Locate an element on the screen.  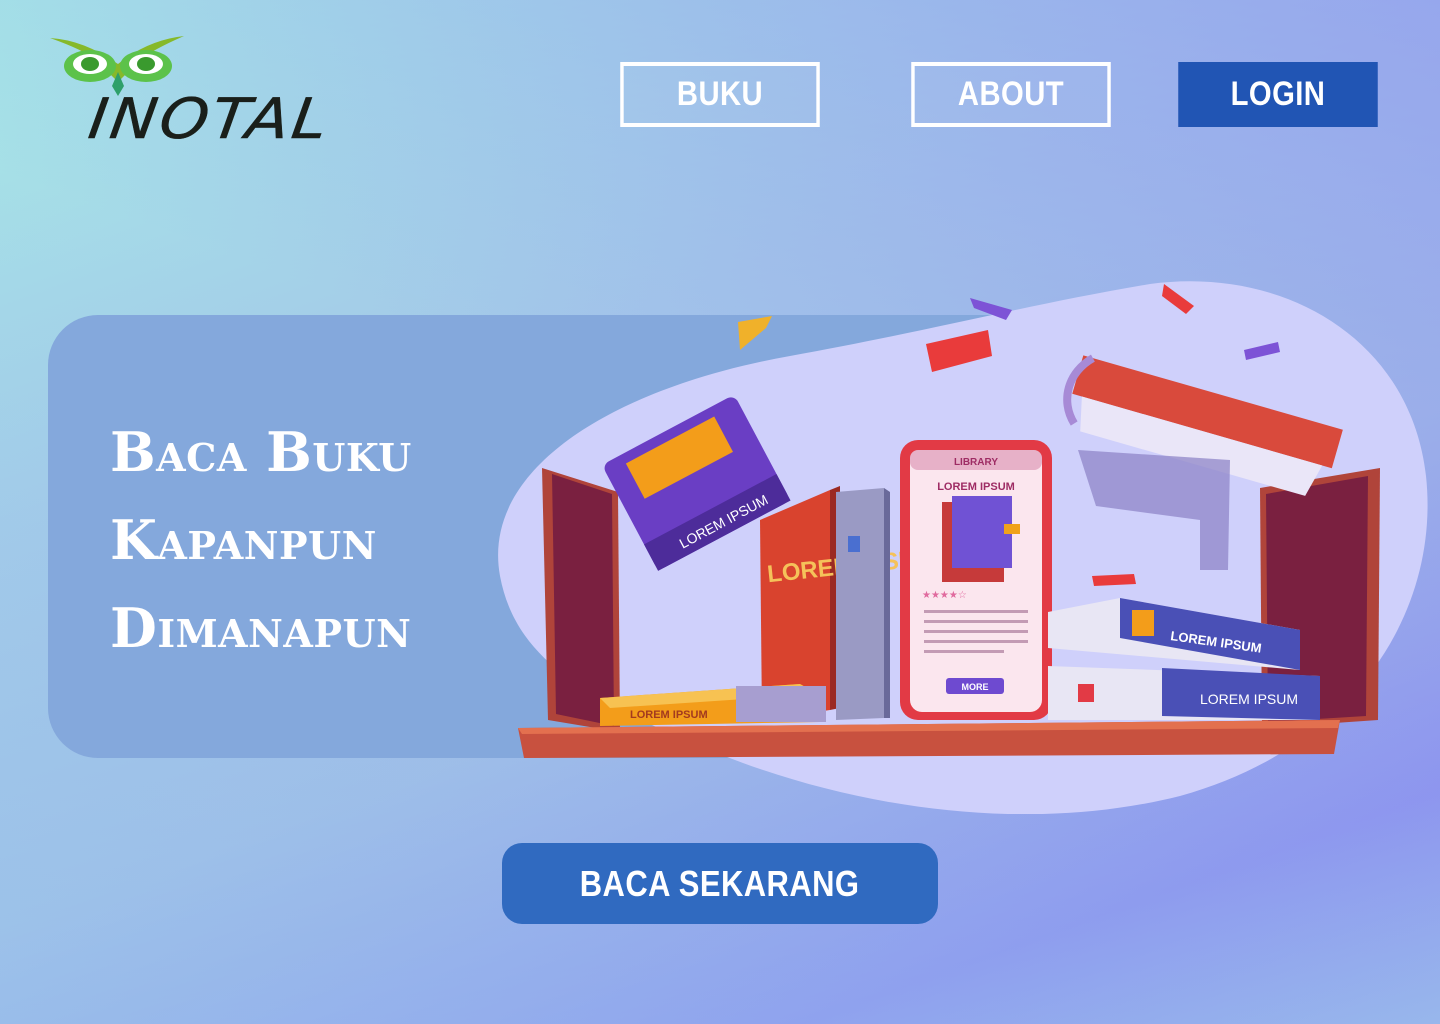
login-button: LOGIN is located at coordinates (1278, 94).